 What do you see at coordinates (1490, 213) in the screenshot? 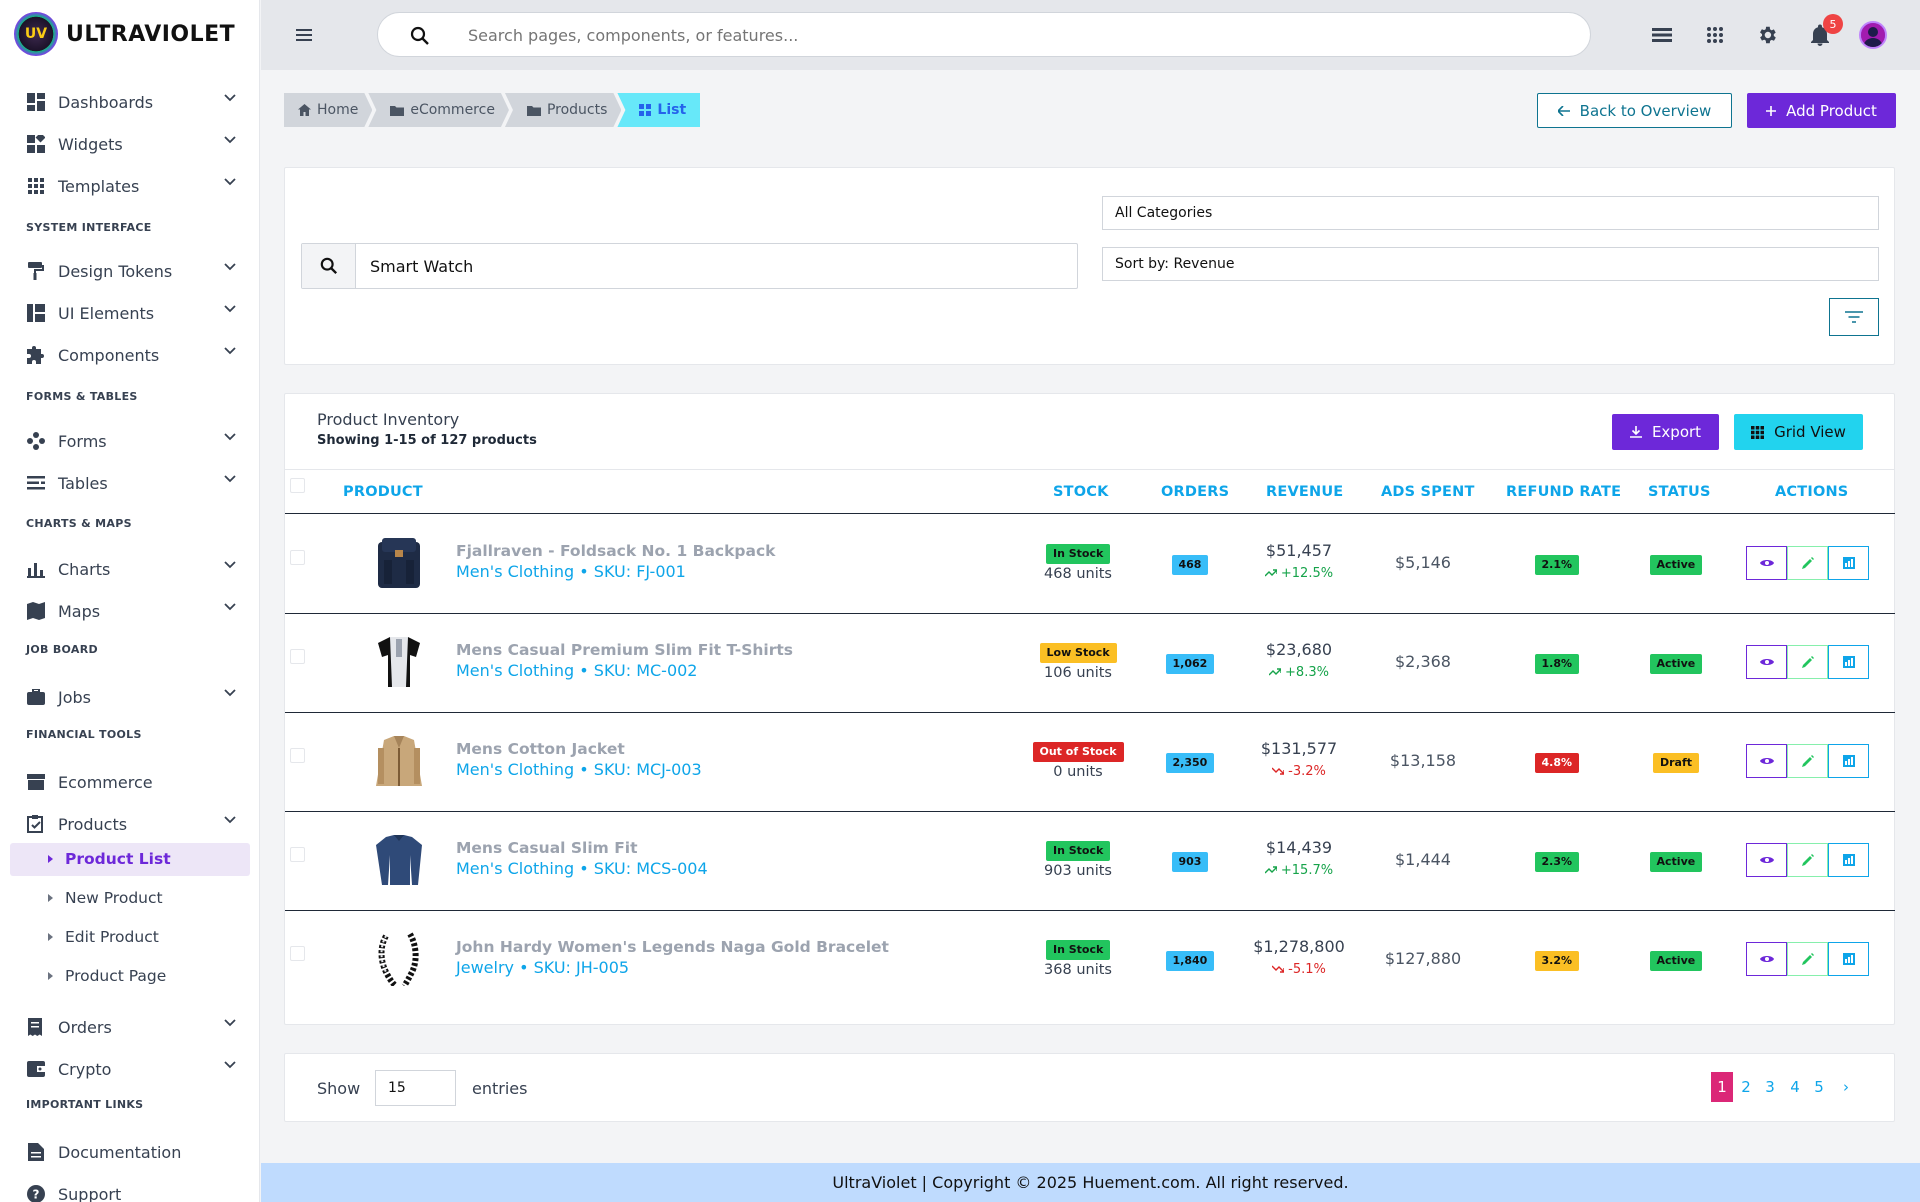
I see `category-select: All Categories` at bounding box center [1490, 213].